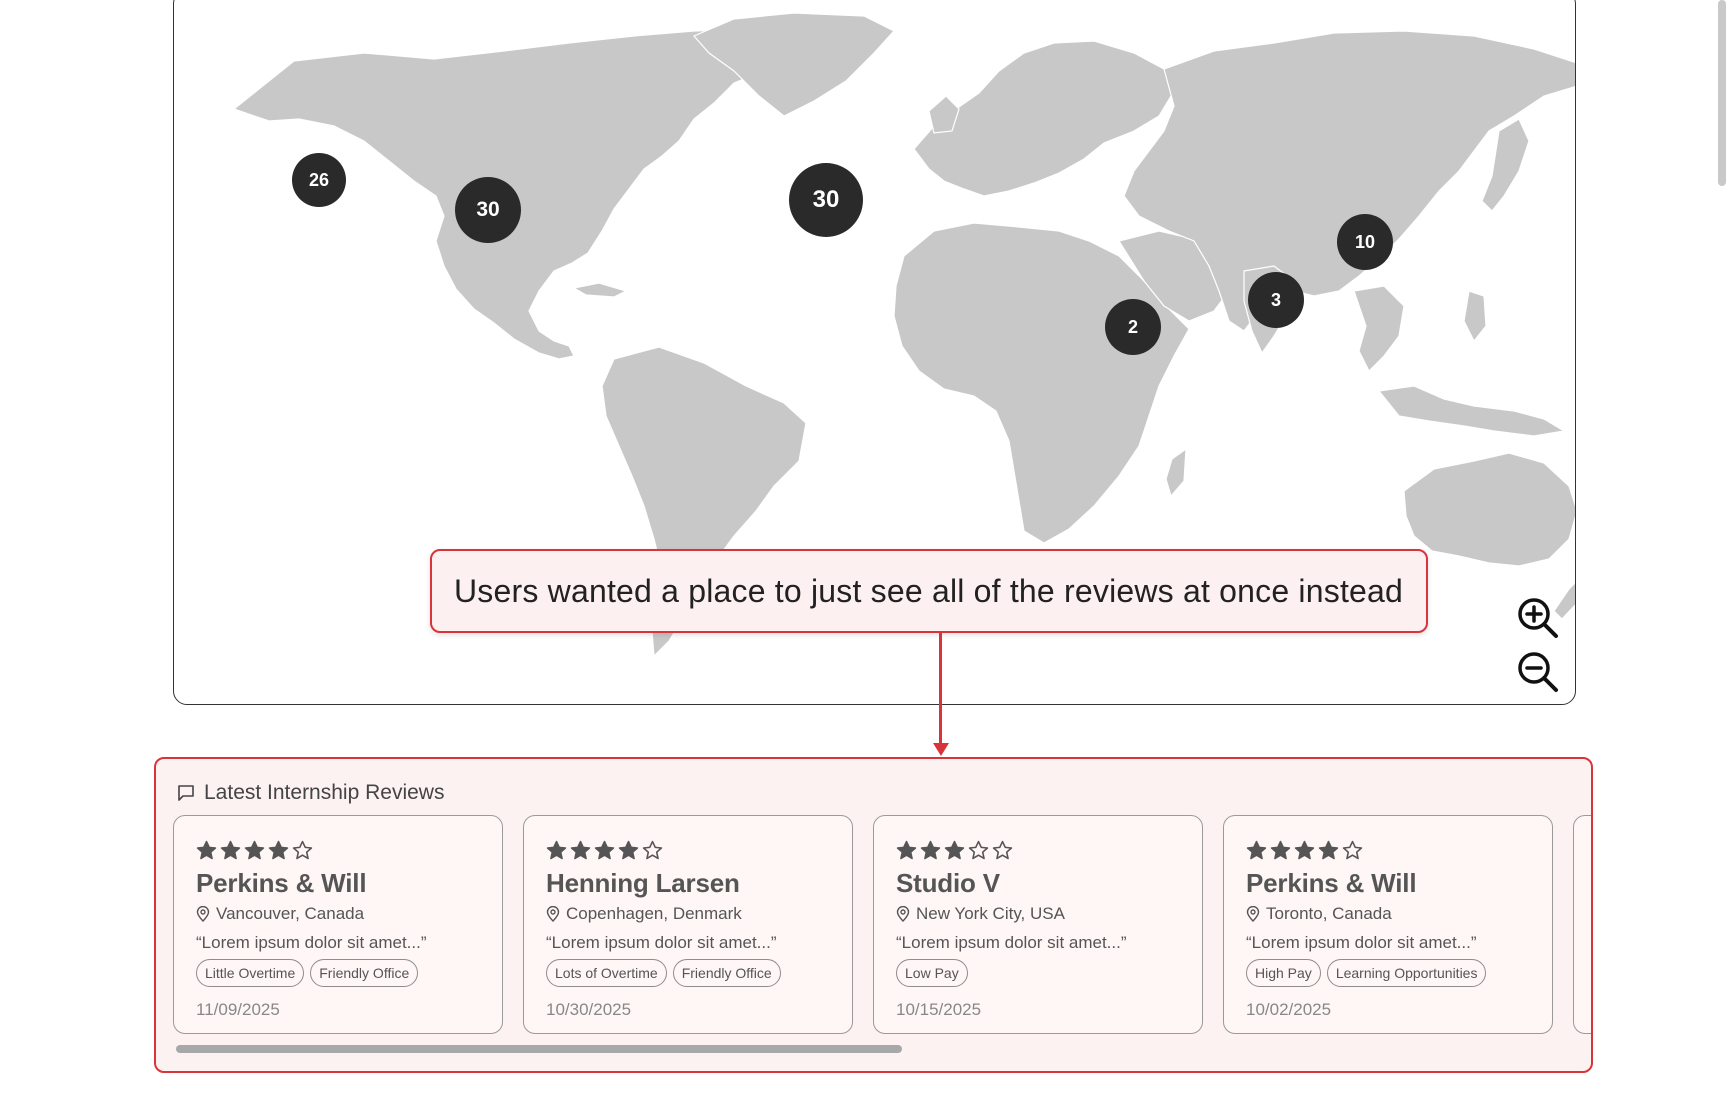 This screenshot has height=1104, width=1728. I want to click on cluster-count: 3, so click(1275, 299).